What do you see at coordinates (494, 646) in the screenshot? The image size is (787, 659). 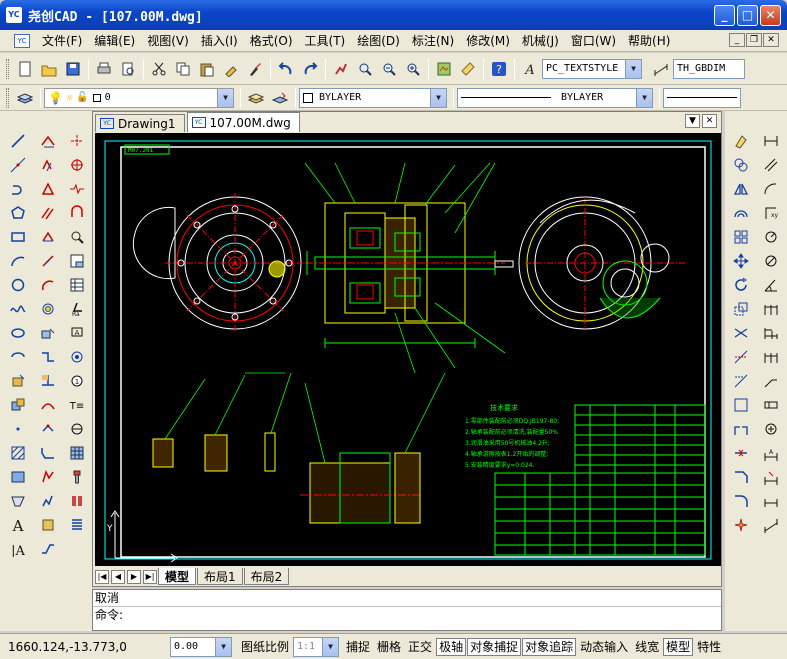 I see `object-snap-toggle: 对象捕捉` at bounding box center [494, 646].